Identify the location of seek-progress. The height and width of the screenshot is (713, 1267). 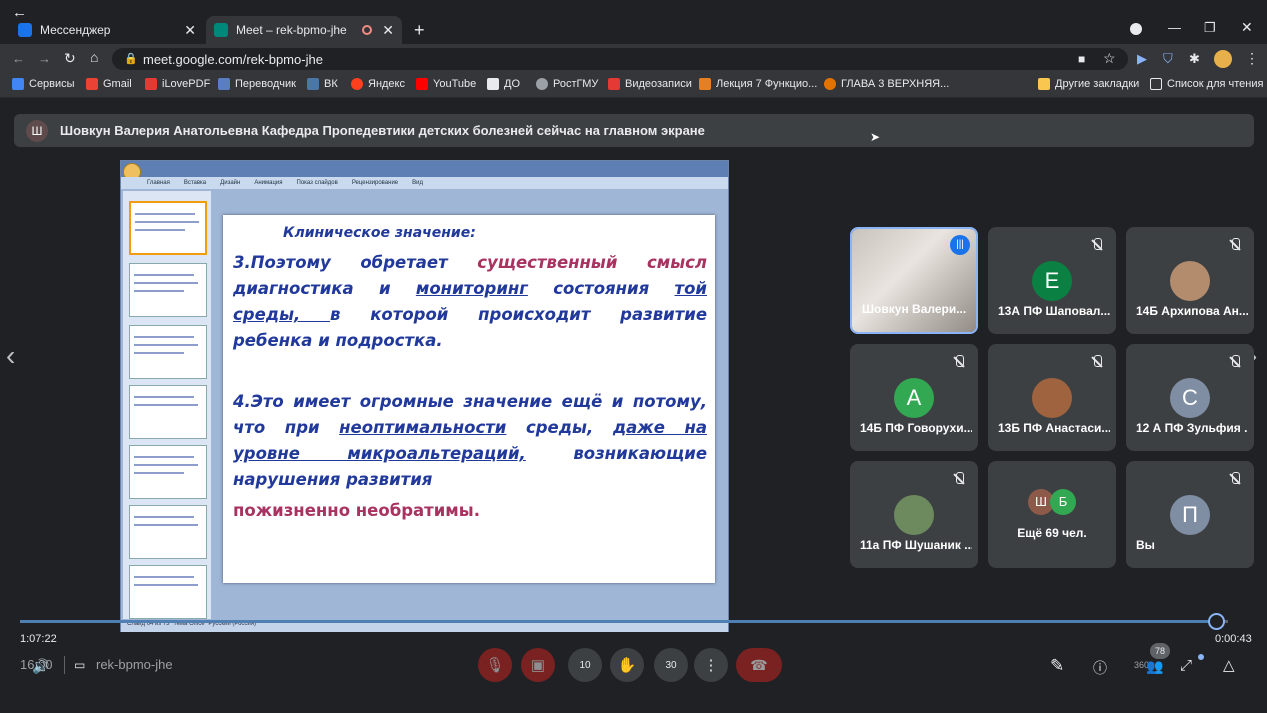
(618, 621).